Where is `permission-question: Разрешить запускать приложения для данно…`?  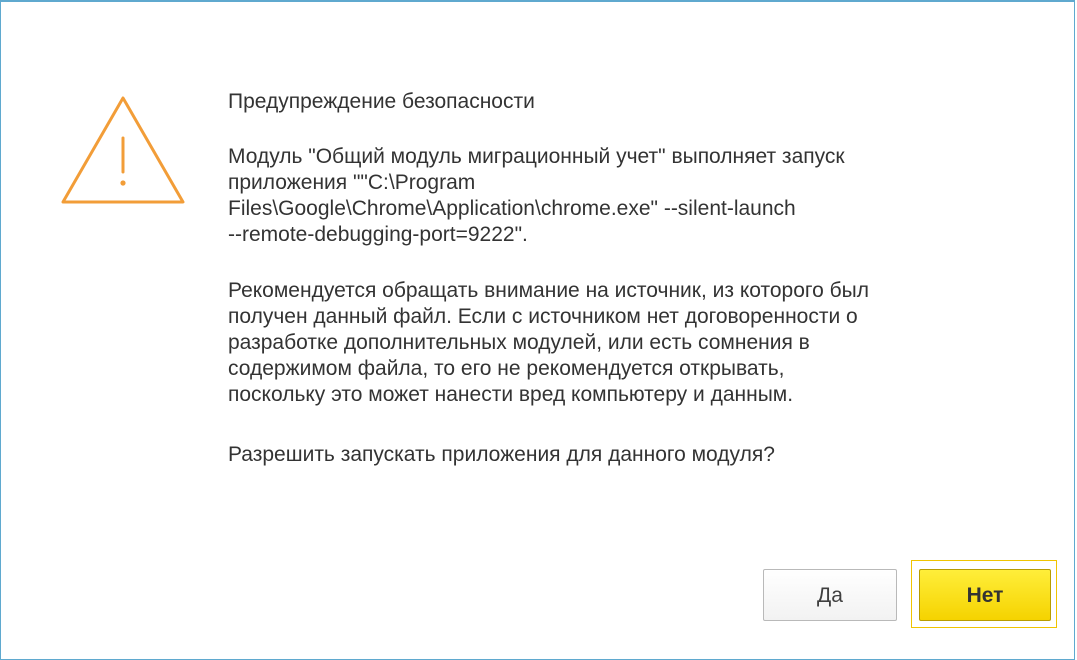
permission-question: Разрешить запускать приложения для данно… is located at coordinates (501, 454).